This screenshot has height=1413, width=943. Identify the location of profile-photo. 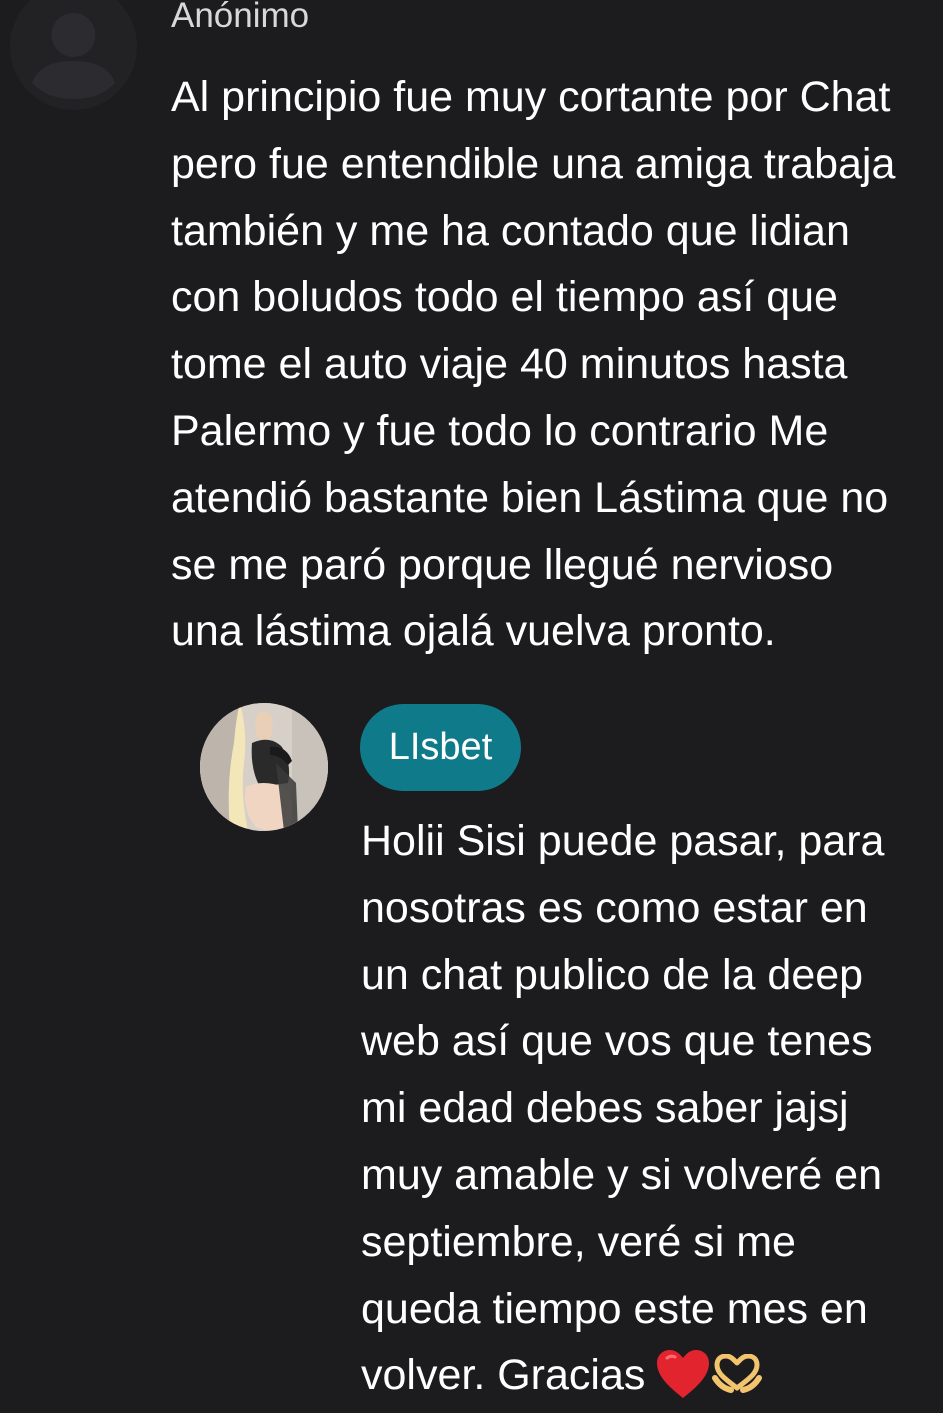
(264, 767).